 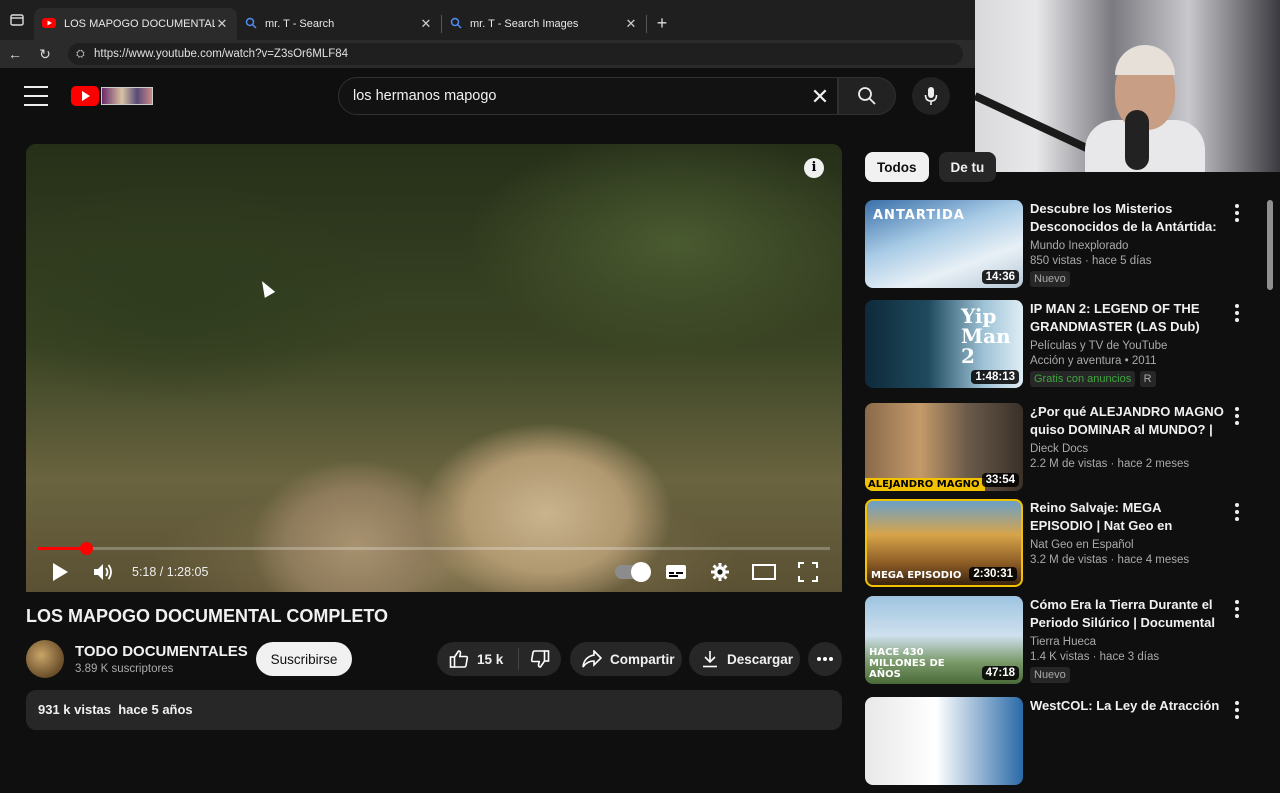 What do you see at coordinates (207, 616) in the screenshot?
I see `video-title: LOS MAPOGO DOCUMENTAL COMPLETO` at bounding box center [207, 616].